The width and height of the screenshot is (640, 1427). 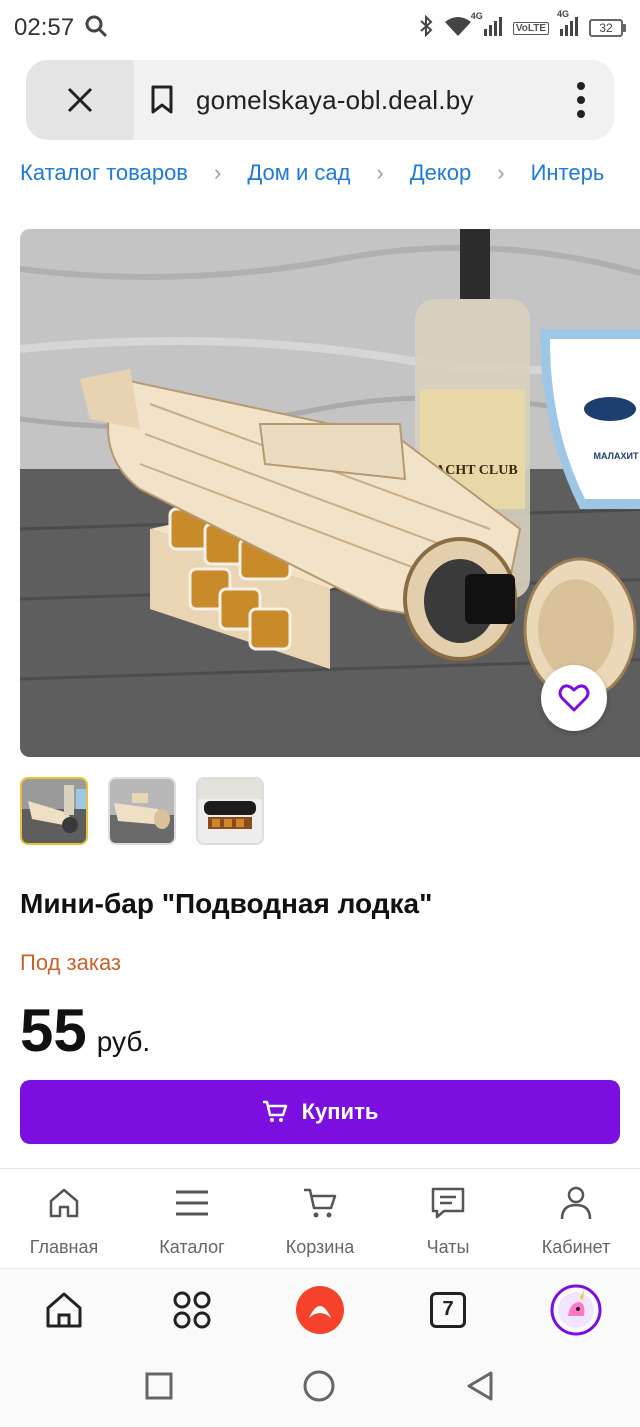 What do you see at coordinates (64, 1247) in the screenshot?
I see `nav-label: Главная` at bounding box center [64, 1247].